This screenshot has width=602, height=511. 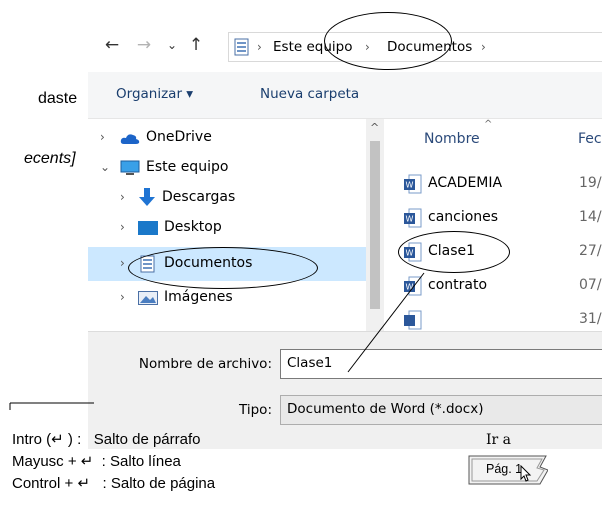 What do you see at coordinates (386, 322) in the screenshot?
I see `callout-connector-line` at bounding box center [386, 322].